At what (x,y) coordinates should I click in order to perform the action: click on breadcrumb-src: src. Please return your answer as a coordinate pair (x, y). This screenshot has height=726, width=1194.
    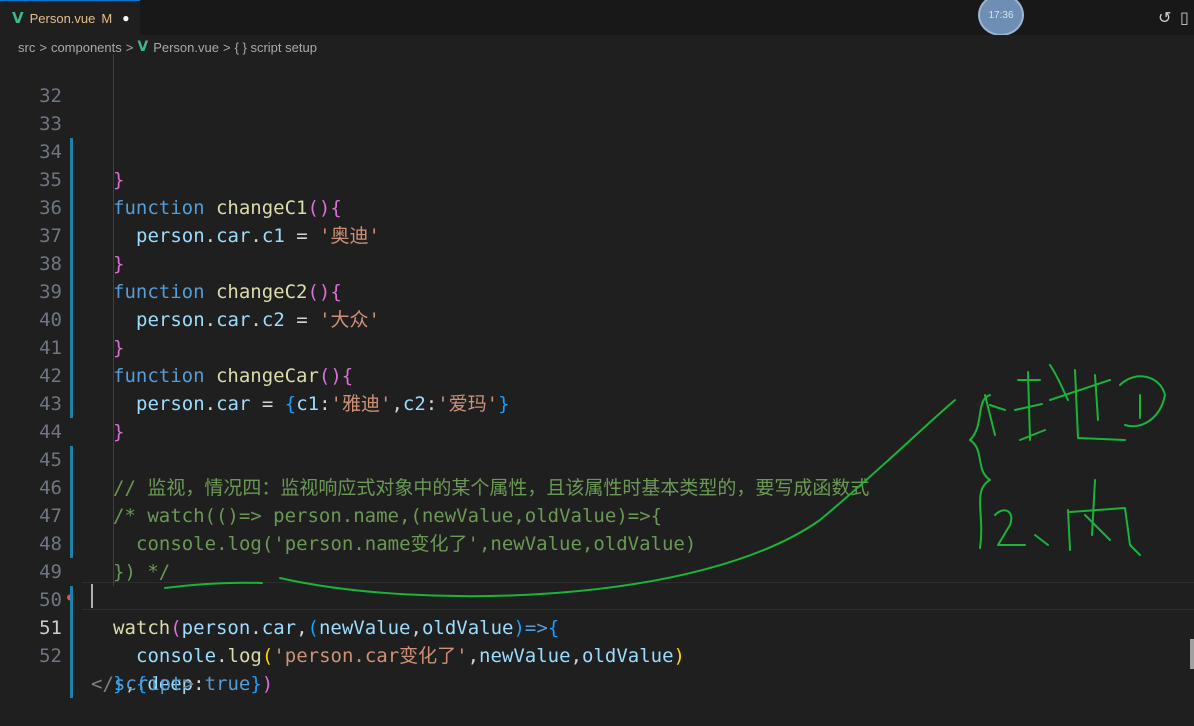
    Looking at the image, I should click on (26, 47).